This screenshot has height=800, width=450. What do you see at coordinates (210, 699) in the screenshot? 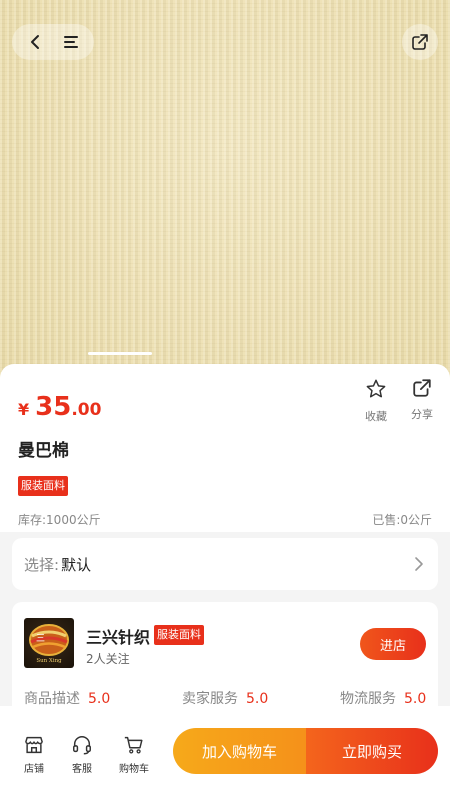
I see `rating-label: 卖家服务` at bounding box center [210, 699].